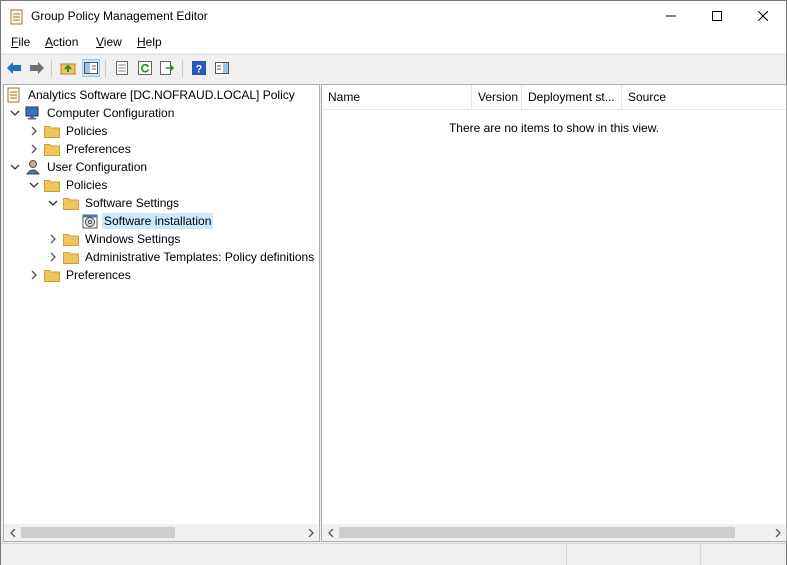  I want to click on back-button, so click(14, 68).